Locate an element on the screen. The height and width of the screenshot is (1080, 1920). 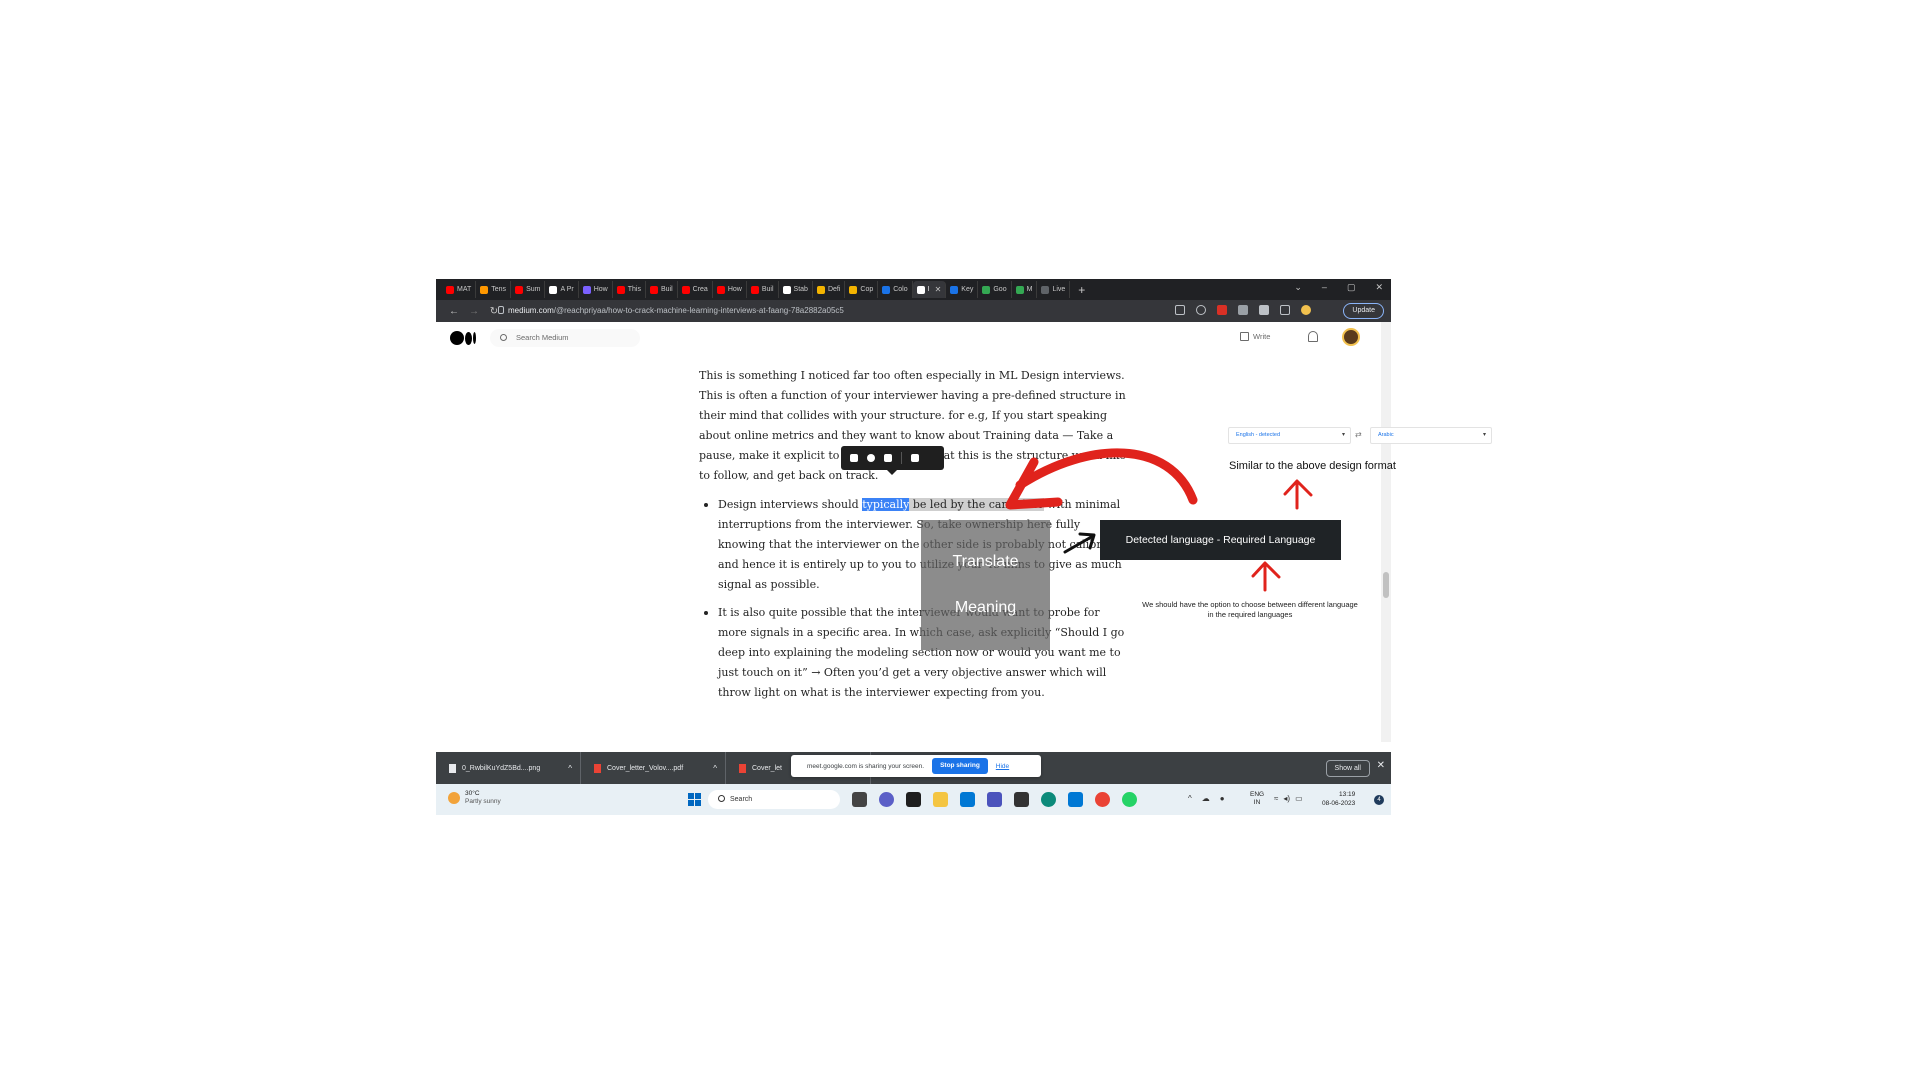
bookmark-star-icon is located at coordinates (1201, 310).